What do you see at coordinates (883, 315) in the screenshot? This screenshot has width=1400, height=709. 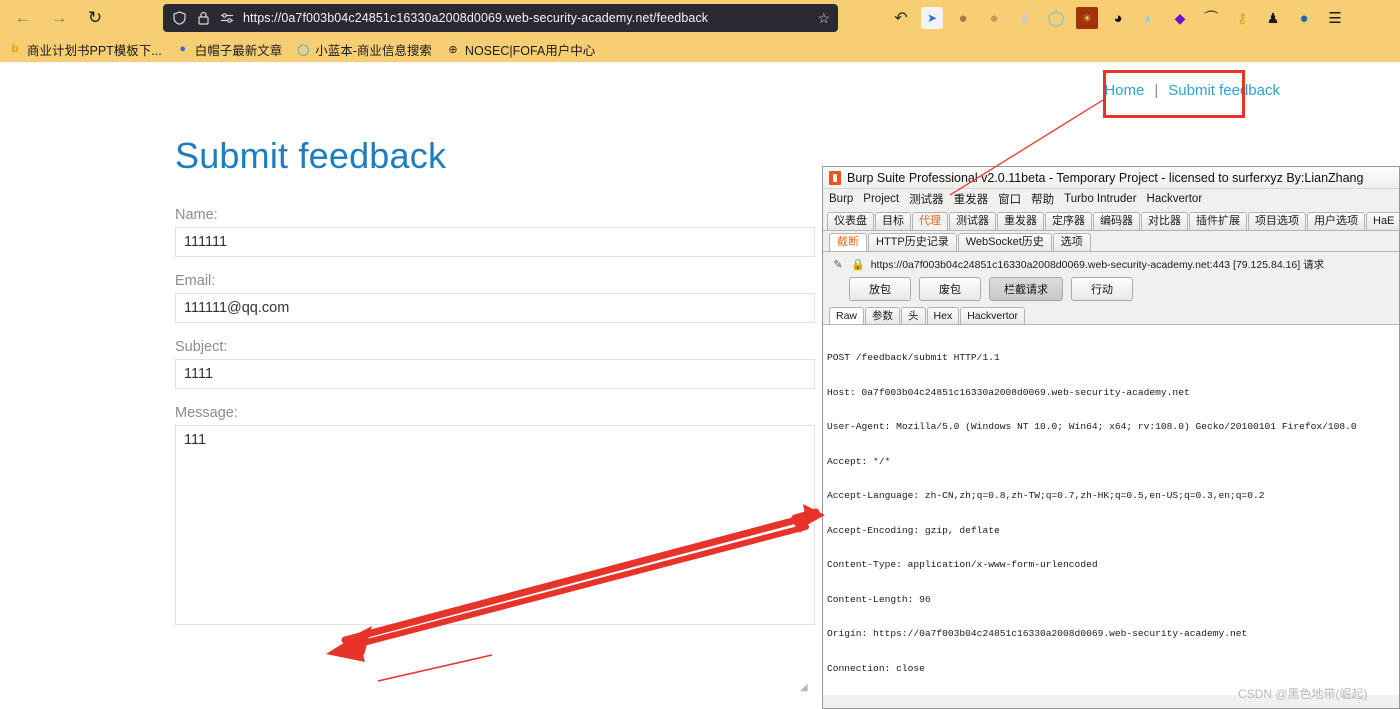 I see `view-tab-params: 参数` at bounding box center [883, 315].